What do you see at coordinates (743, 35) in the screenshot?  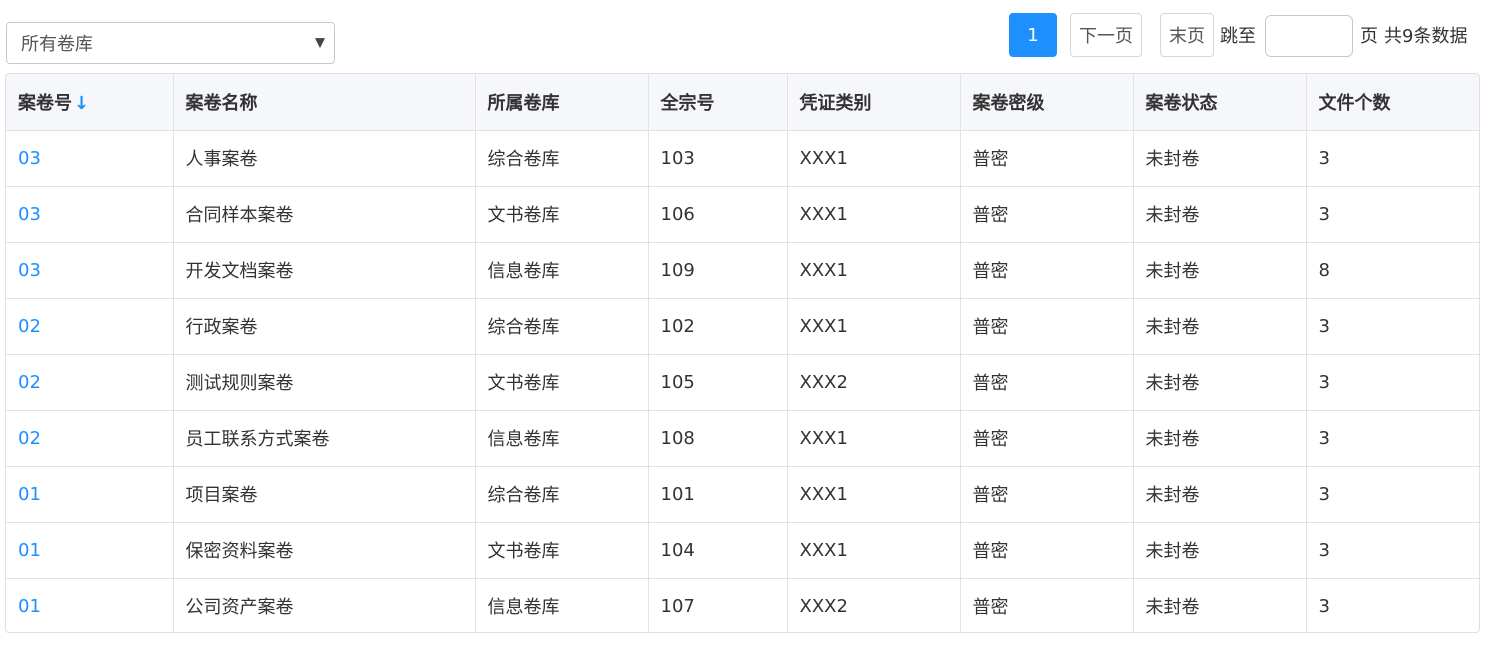 I see `toolbar: 所有卷库 ▼ 1 下一页 末页 跳至 页 共9条数据` at bounding box center [743, 35].